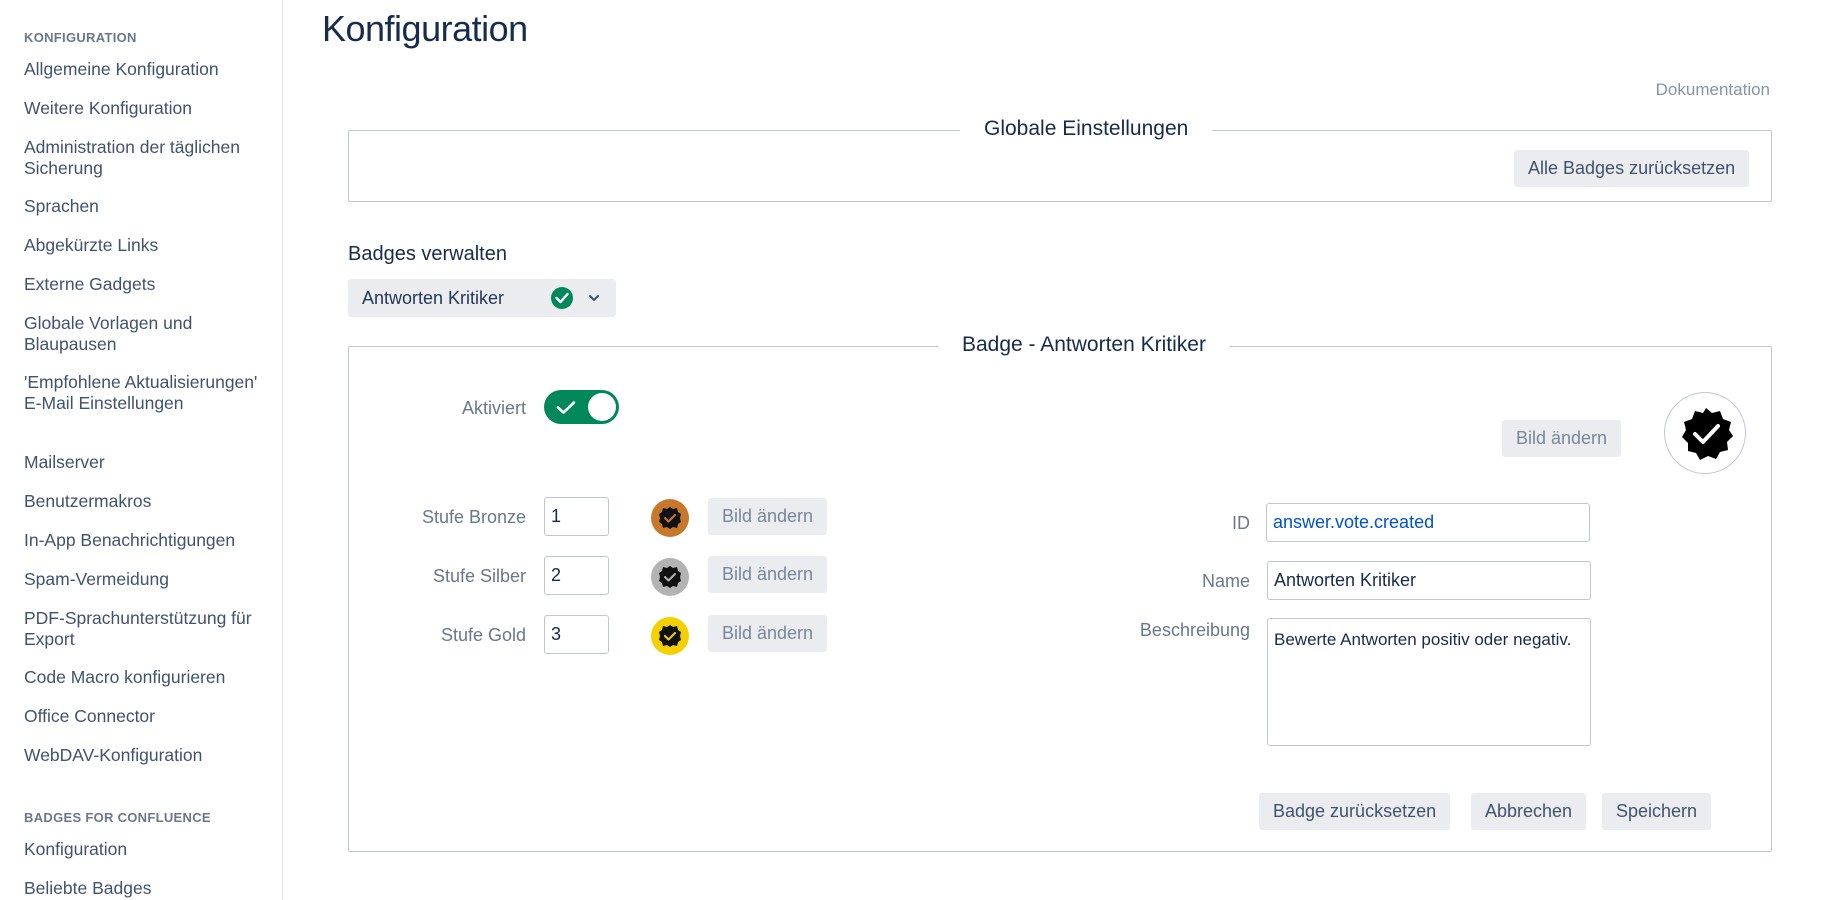 The height and width of the screenshot is (900, 1840). I want to click on sidebar-item-externe-gadgets: Externe Gadgets, so click(144, 284).